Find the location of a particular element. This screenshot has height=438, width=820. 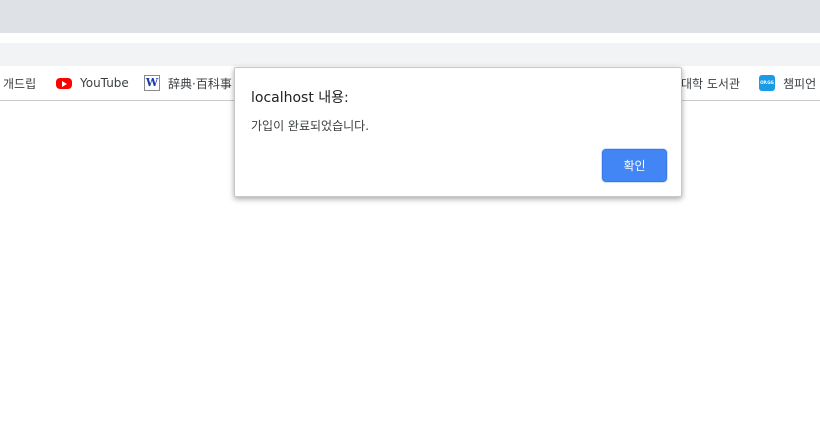

dialog-title: localhost 내용: is located at coordinates (300, 98).